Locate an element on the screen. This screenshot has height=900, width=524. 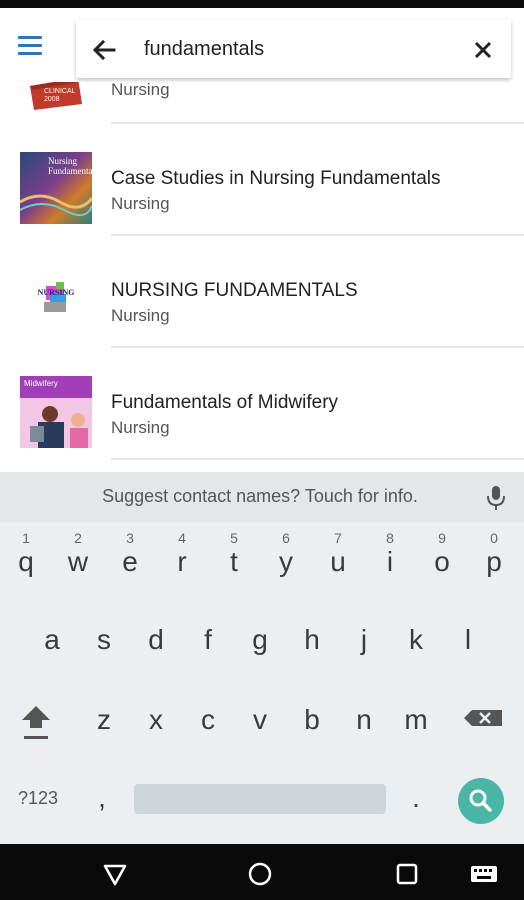
backspace-icon is located at coordinates (483, 718).